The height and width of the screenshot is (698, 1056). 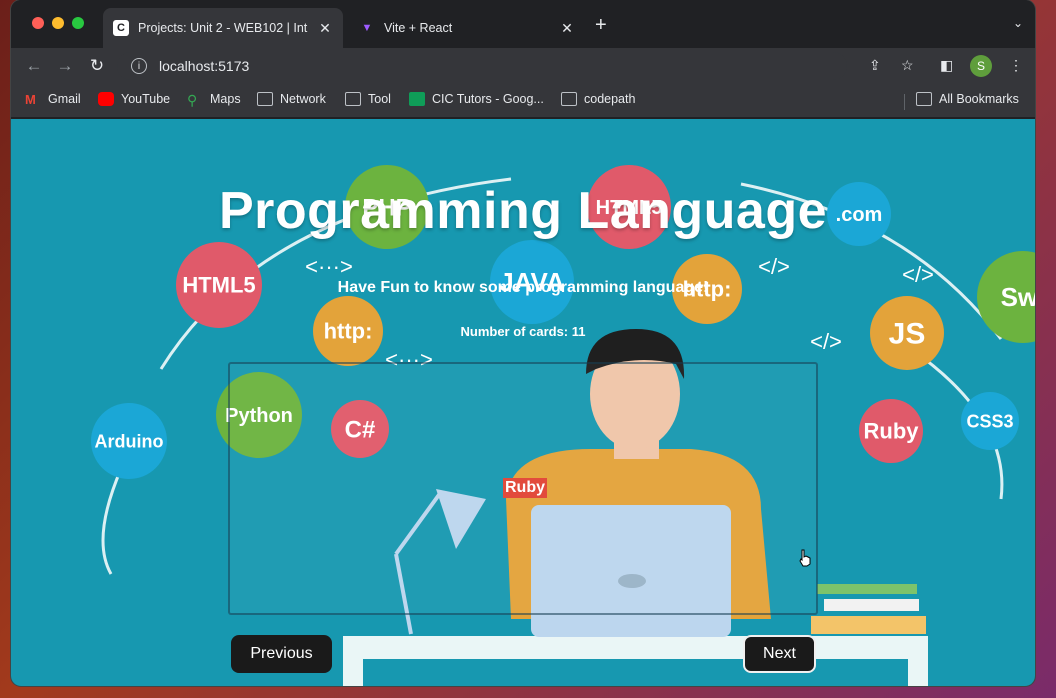 What do you see at coordinates (892, 431) in the screenshot?
I see `bubble-label-12: Ruby` at bounding box center [892, 431].